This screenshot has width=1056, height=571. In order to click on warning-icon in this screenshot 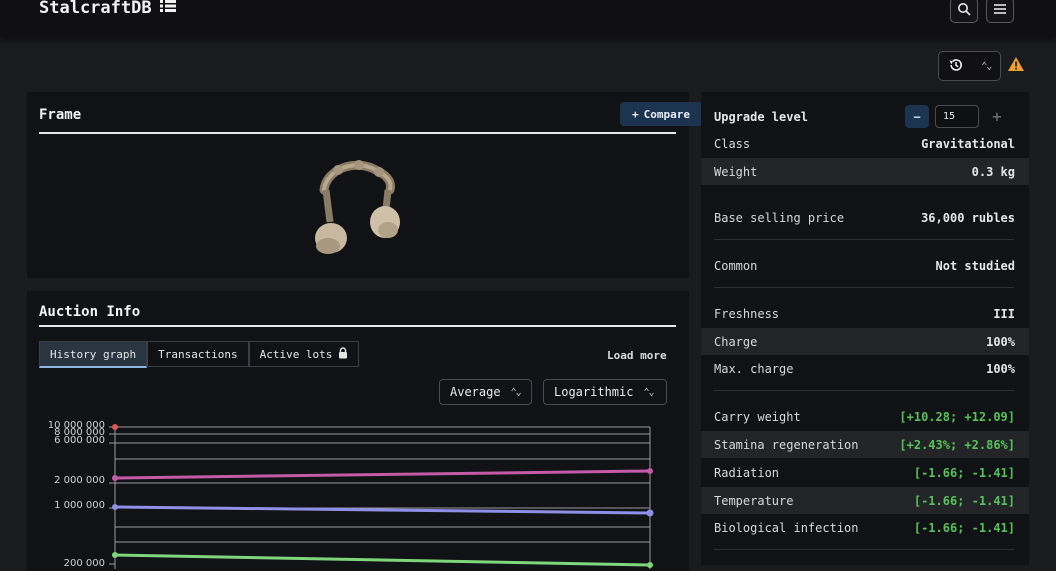, I will do `click(1016, 65)`.